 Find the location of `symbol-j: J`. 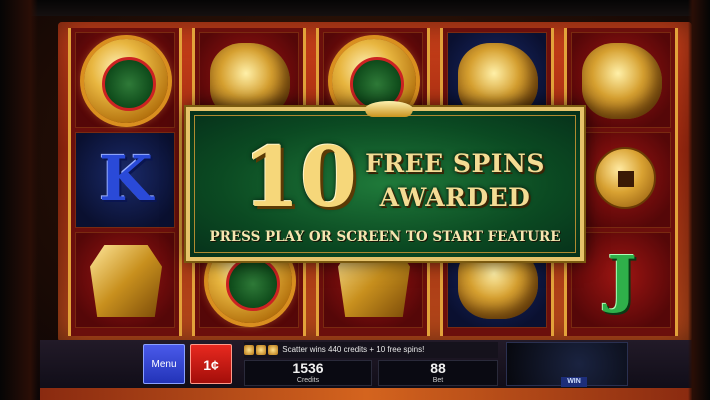

symbol-j: J is located at coordinates (621, 280).